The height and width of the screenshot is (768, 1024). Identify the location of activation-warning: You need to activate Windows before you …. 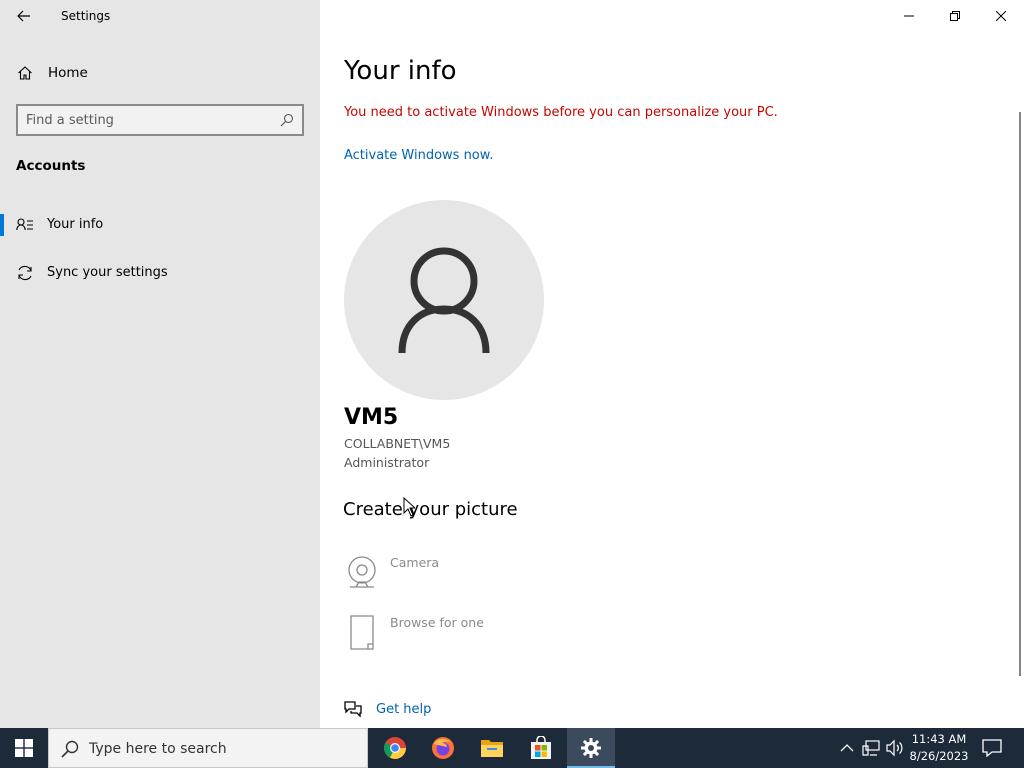
(561, 112).